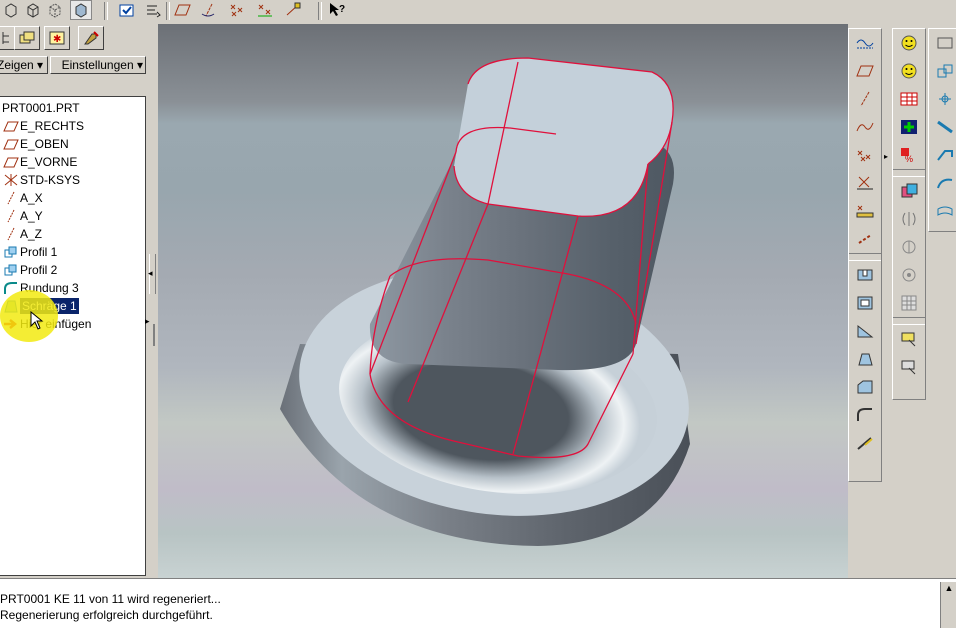 Image resolution: width=956 pixels, height=629 pixels. I want to click on feature-toolbar-column: %, so click(909, 214).